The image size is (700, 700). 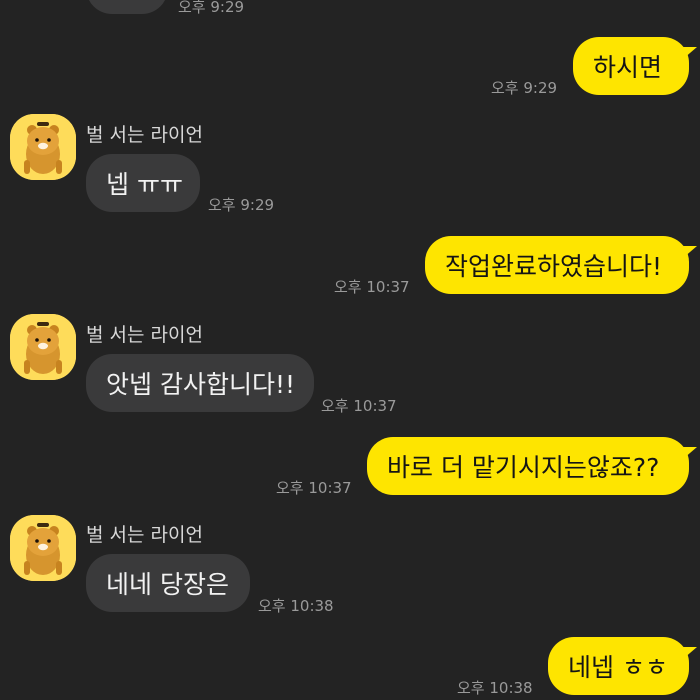 I want to click on message-bubble-outgoing: 하시면, so click(x=635, y=66).